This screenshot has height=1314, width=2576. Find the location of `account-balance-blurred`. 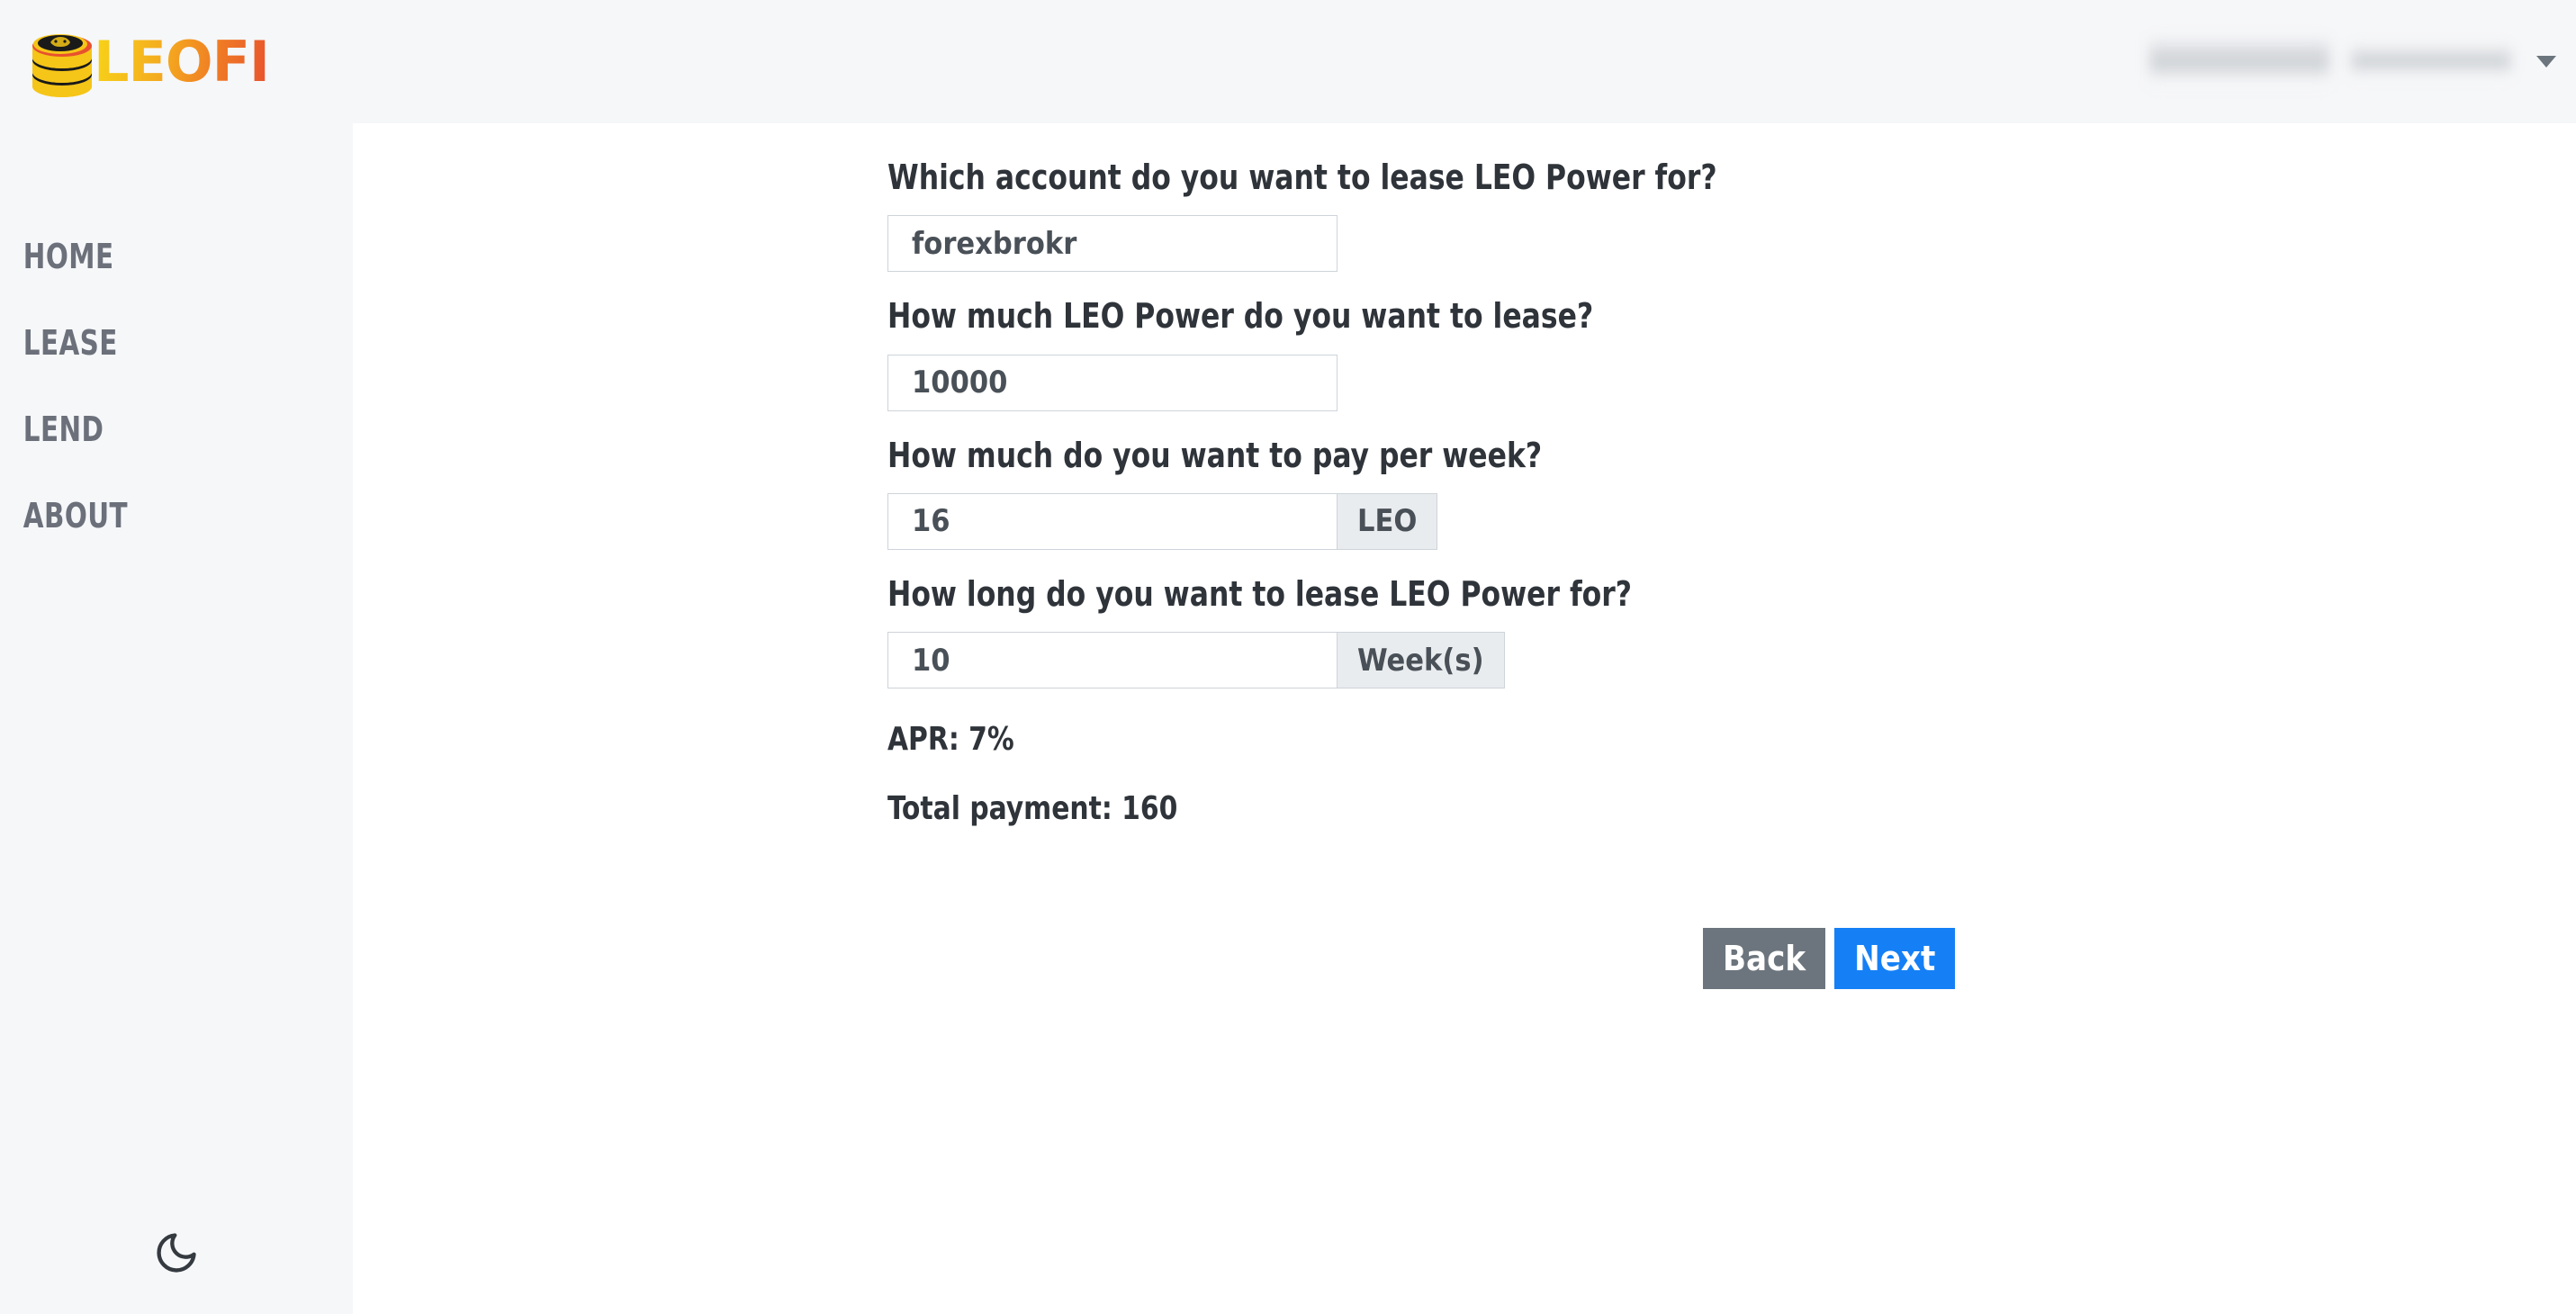

account-balance-blurred is located at coordinates (2239, 62).